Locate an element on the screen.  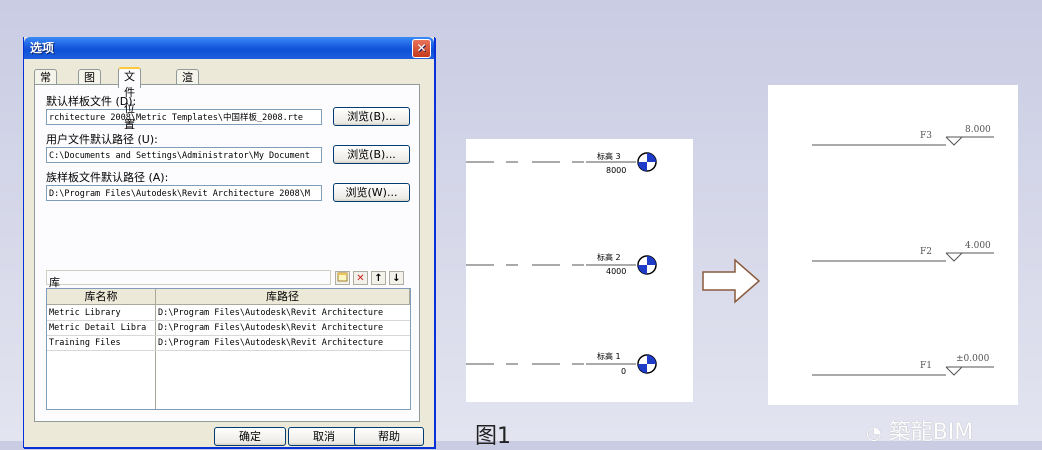
library-row-name: Metric Detail Libra is located at coordinates (101, 328).